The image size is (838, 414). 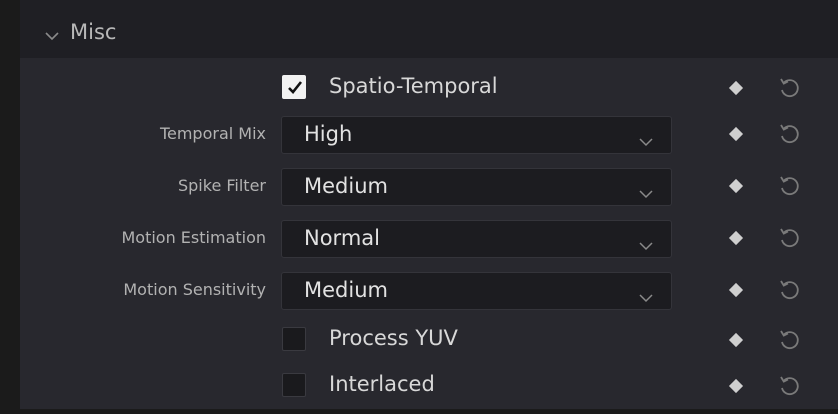 I want to click on motion-sensitivity-row: Motion Sensitivity Medium, so click(x=429, y=292).